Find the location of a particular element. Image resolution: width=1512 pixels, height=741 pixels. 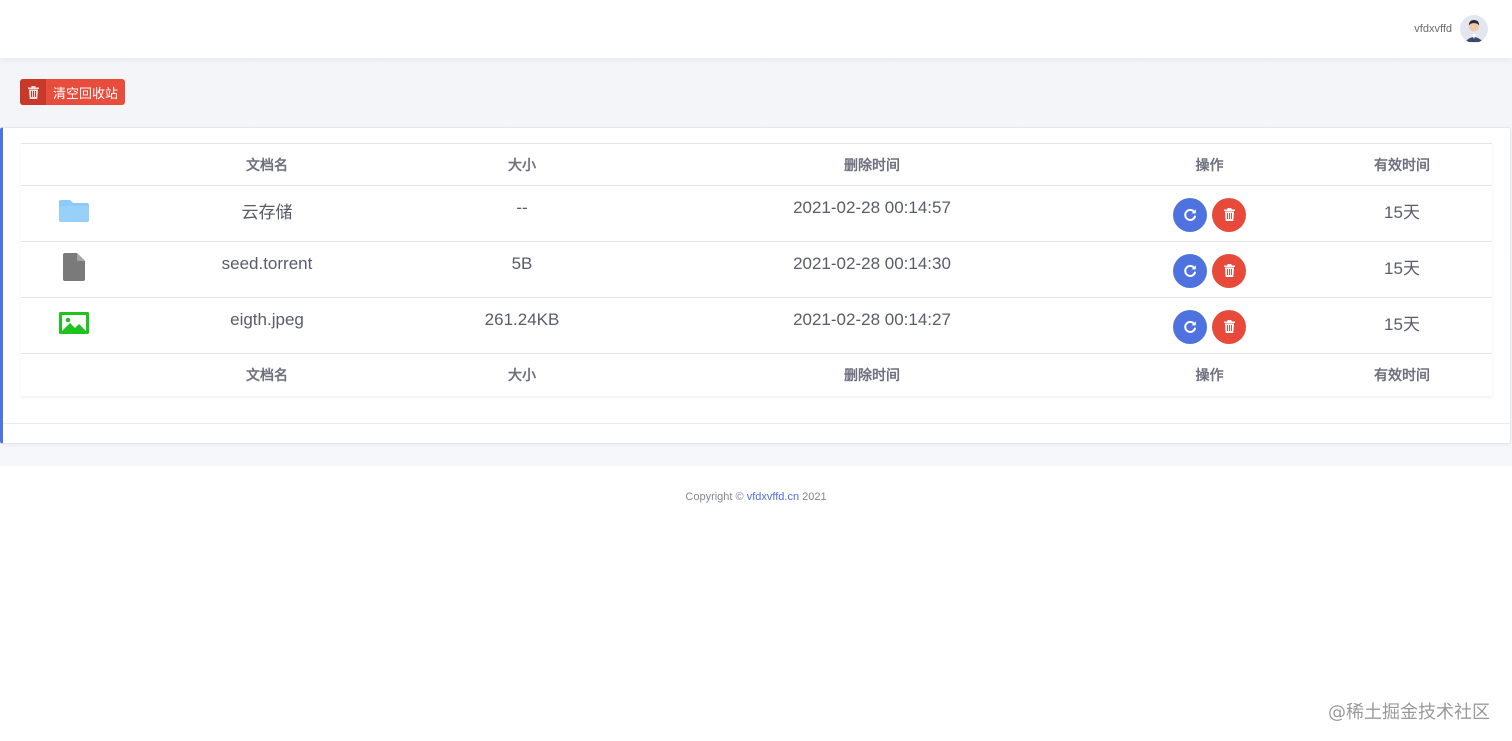

deleted-time: 2021-02-28 00:14:57 is located at coordinates (872, 213).